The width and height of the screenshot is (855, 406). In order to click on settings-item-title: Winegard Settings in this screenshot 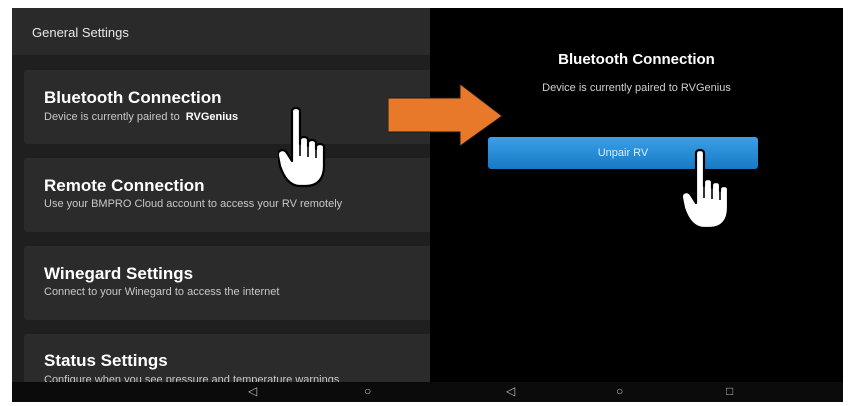, I will do `click(119, 273)`.